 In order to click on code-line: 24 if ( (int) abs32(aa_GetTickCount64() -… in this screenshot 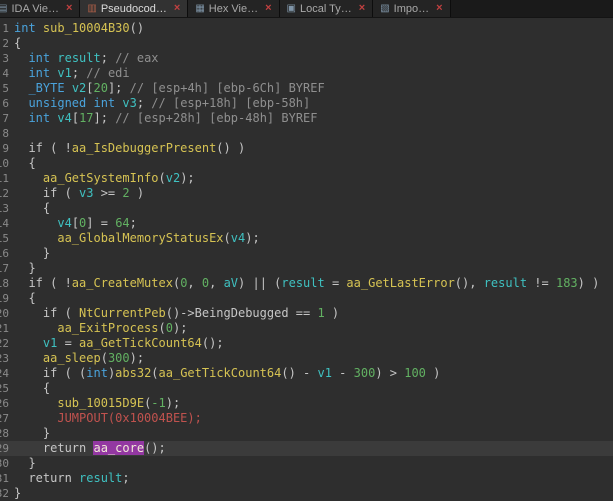, I will do `click(306, 373)`.